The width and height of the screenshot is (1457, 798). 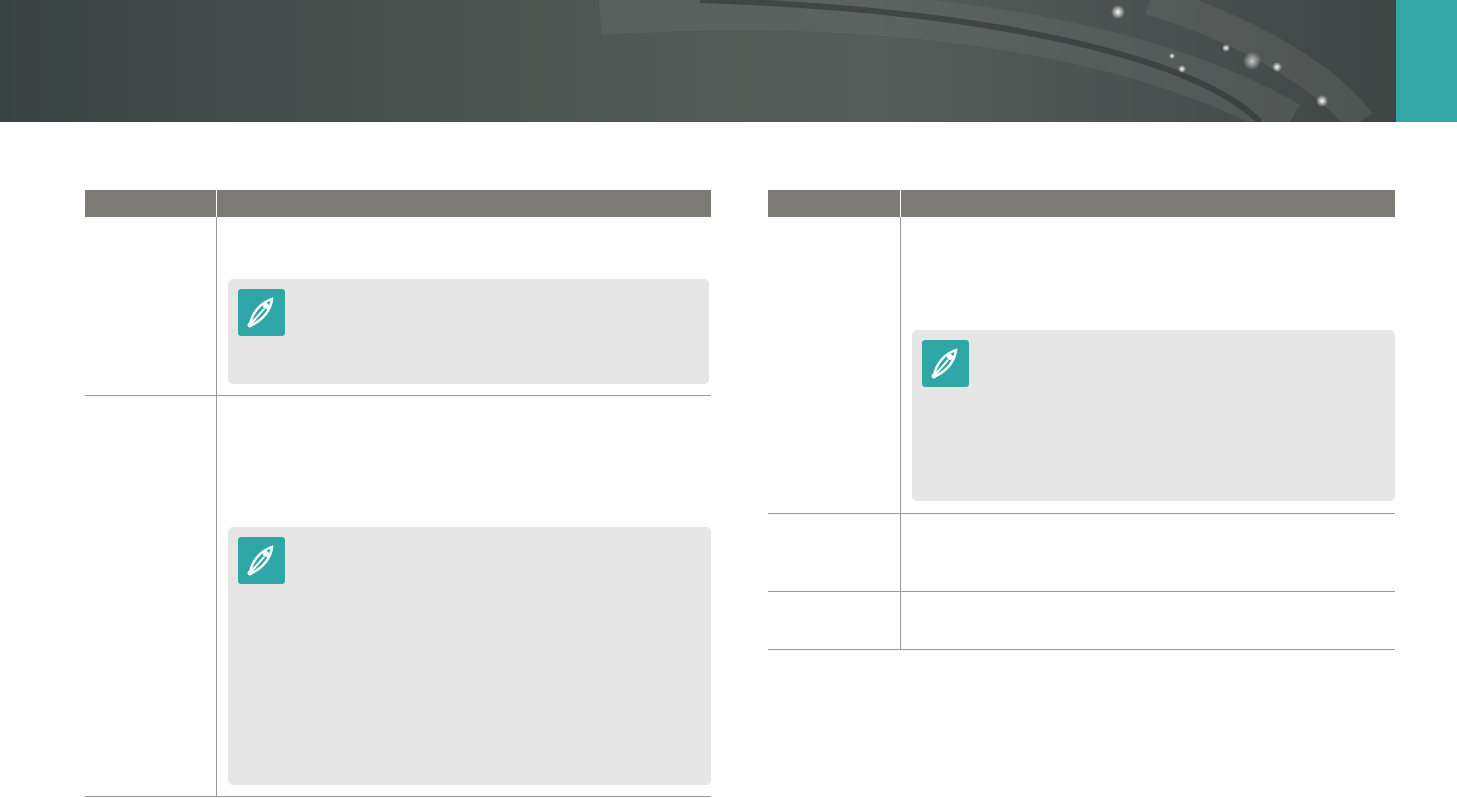 I want to click on chapter-tab, so click(x=1426, y=61).